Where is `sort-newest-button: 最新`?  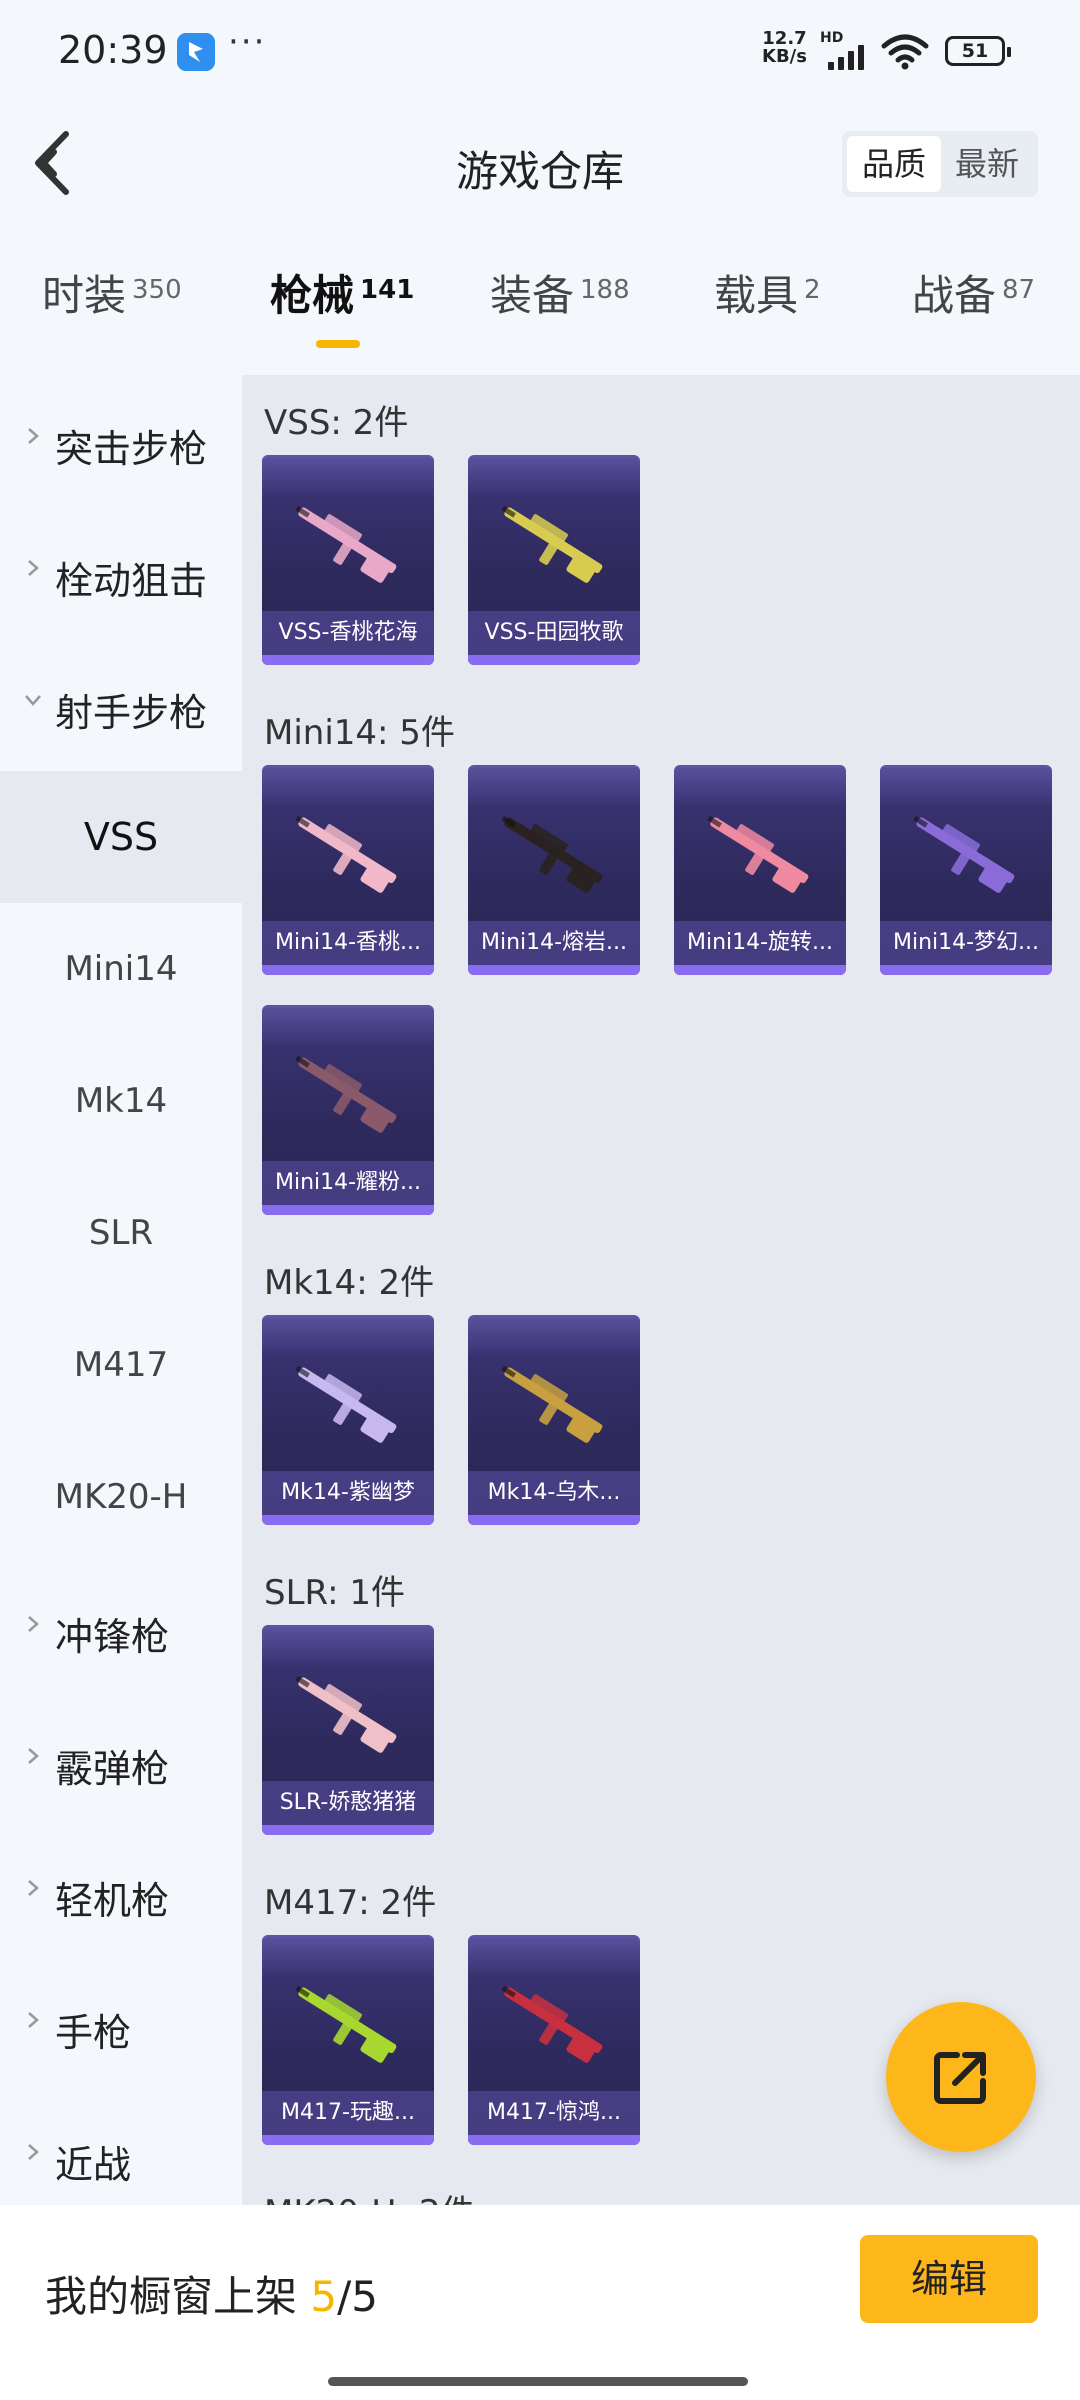
sort-newest-button: 最新 is located at coordinates (987, 164).